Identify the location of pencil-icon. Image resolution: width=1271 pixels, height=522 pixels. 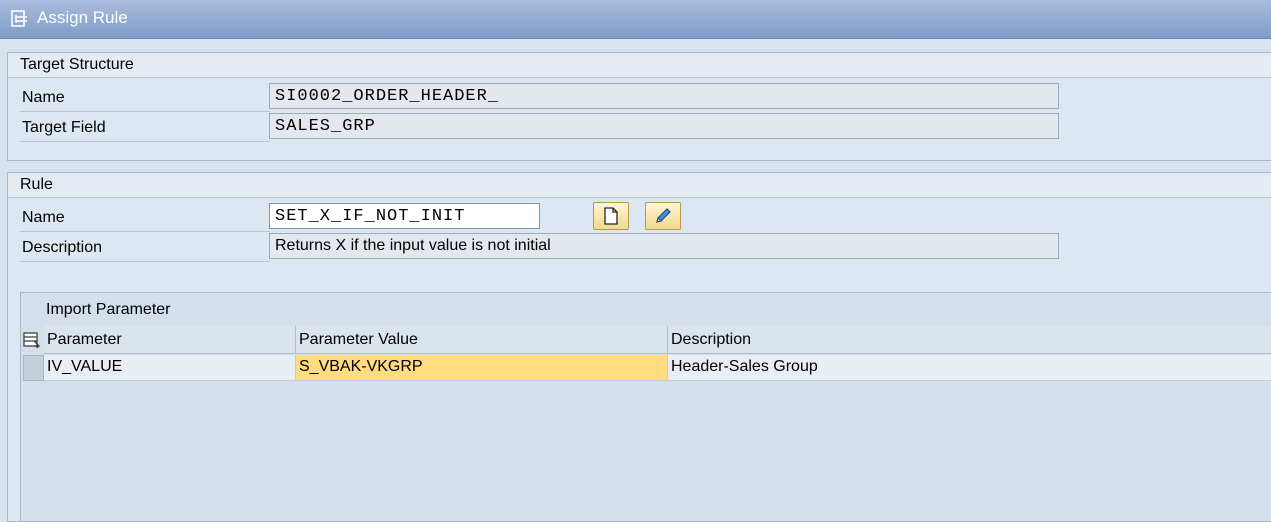
(663, 215).